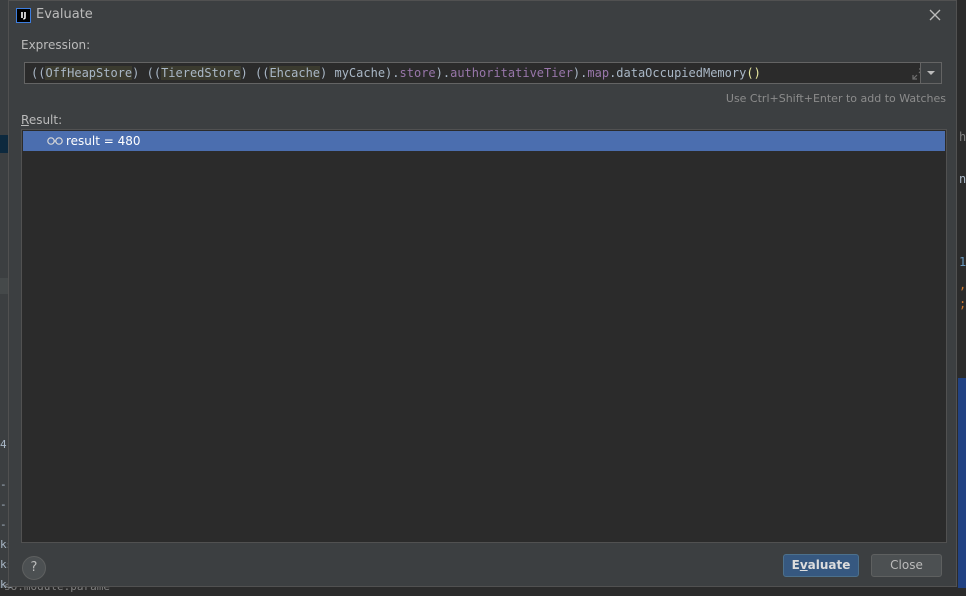 This screenshot has height=596, width=966. What do you see at coordinates (484, 141) in the screenshot?
I see `result-row: result = 480` at bounding box center [484, 141].